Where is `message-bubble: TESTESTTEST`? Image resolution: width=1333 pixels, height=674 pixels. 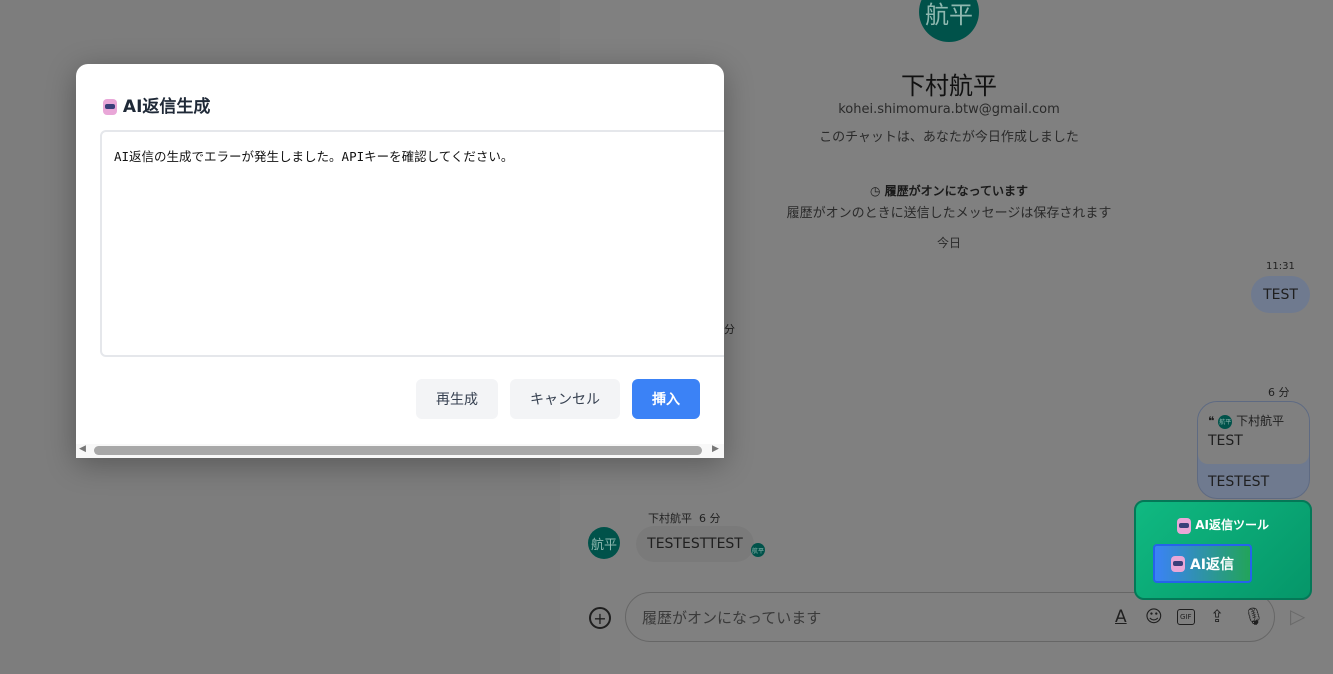
message-bubble: TESTESTTEST is located at coordinates (695, 544).